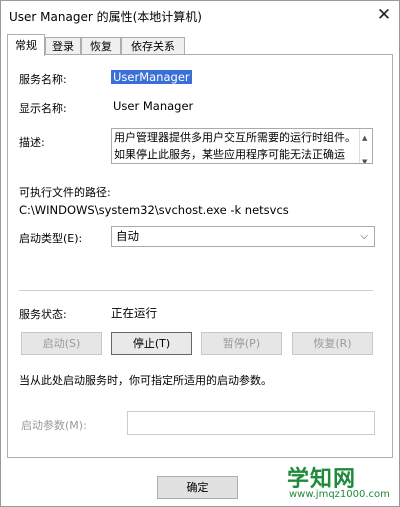  Describe the element at coordinates (196, 290) in the screenshot. I see `divider` at that location.